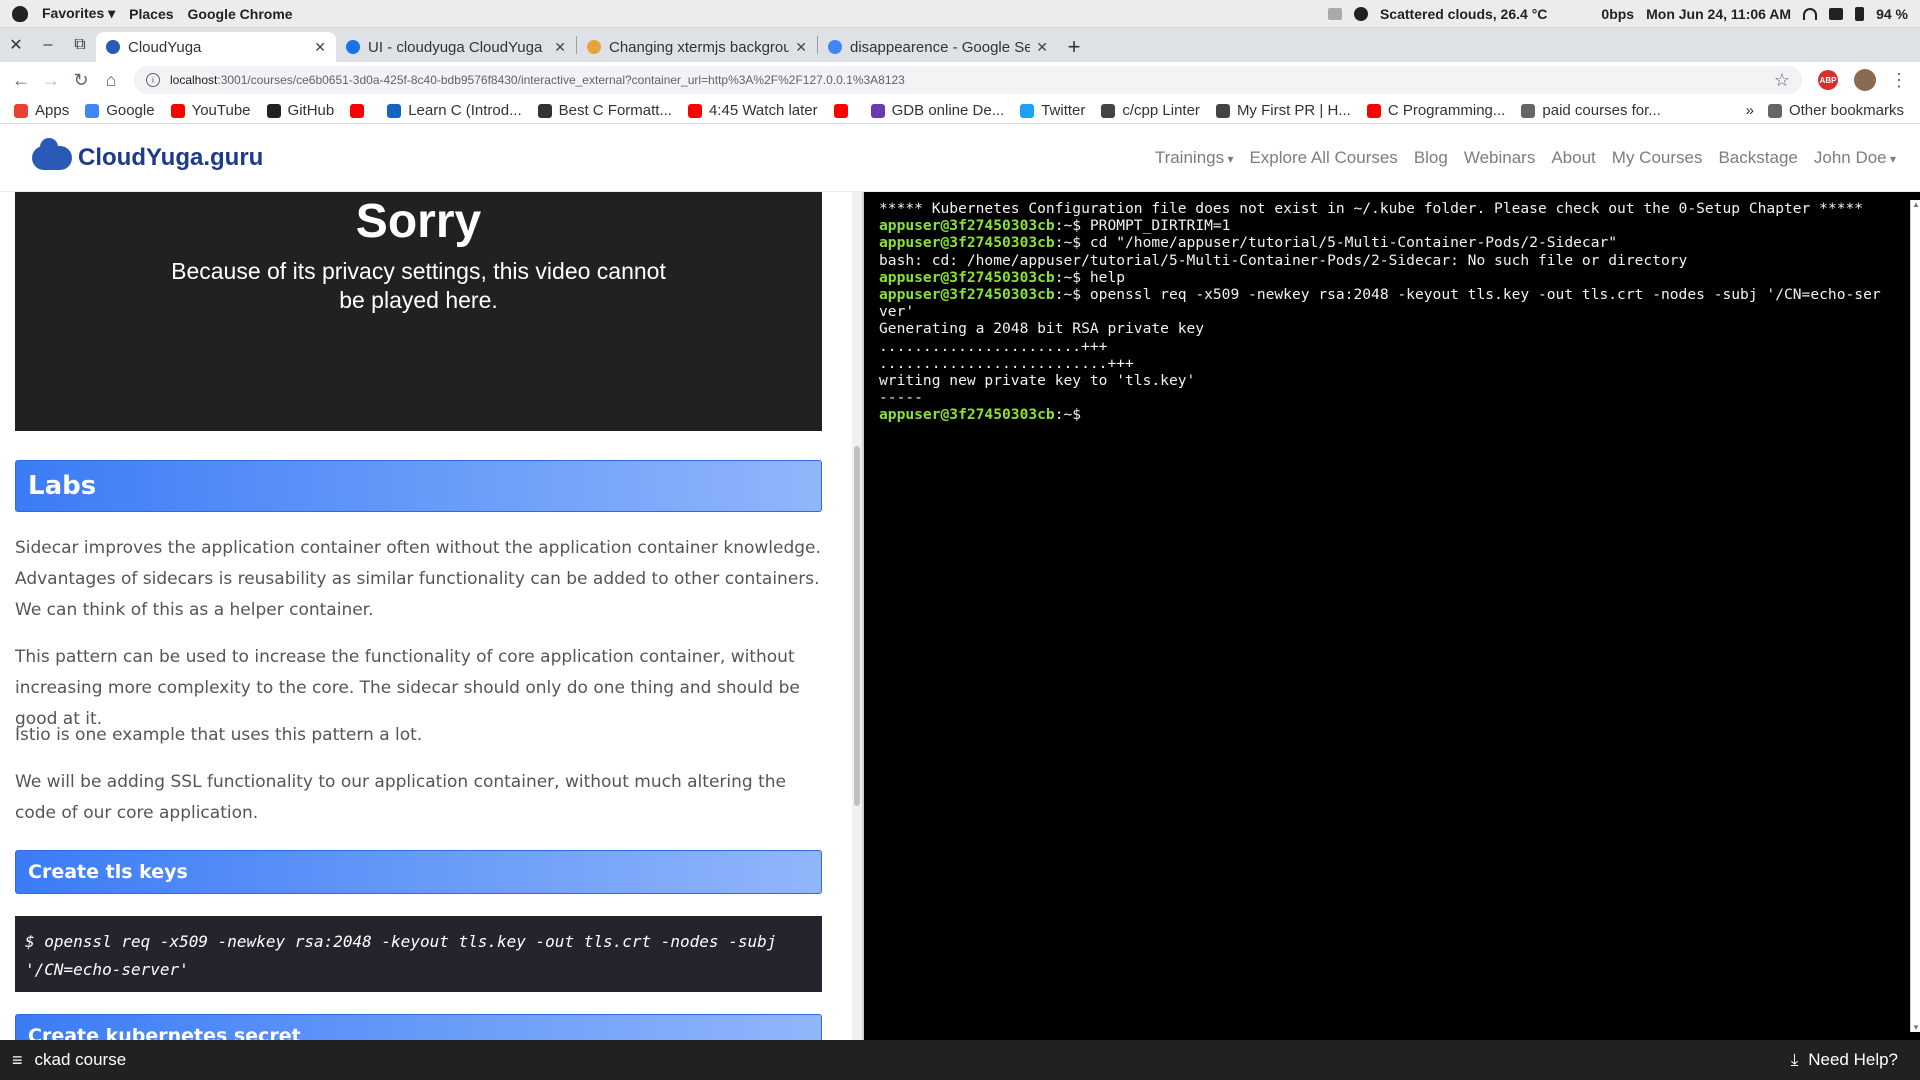 This screenshot has height=1080, width=1920. Describe the element at coordinates (1090, 277) in the screenshot. I see `terminal-text: :~$ help` at that location.